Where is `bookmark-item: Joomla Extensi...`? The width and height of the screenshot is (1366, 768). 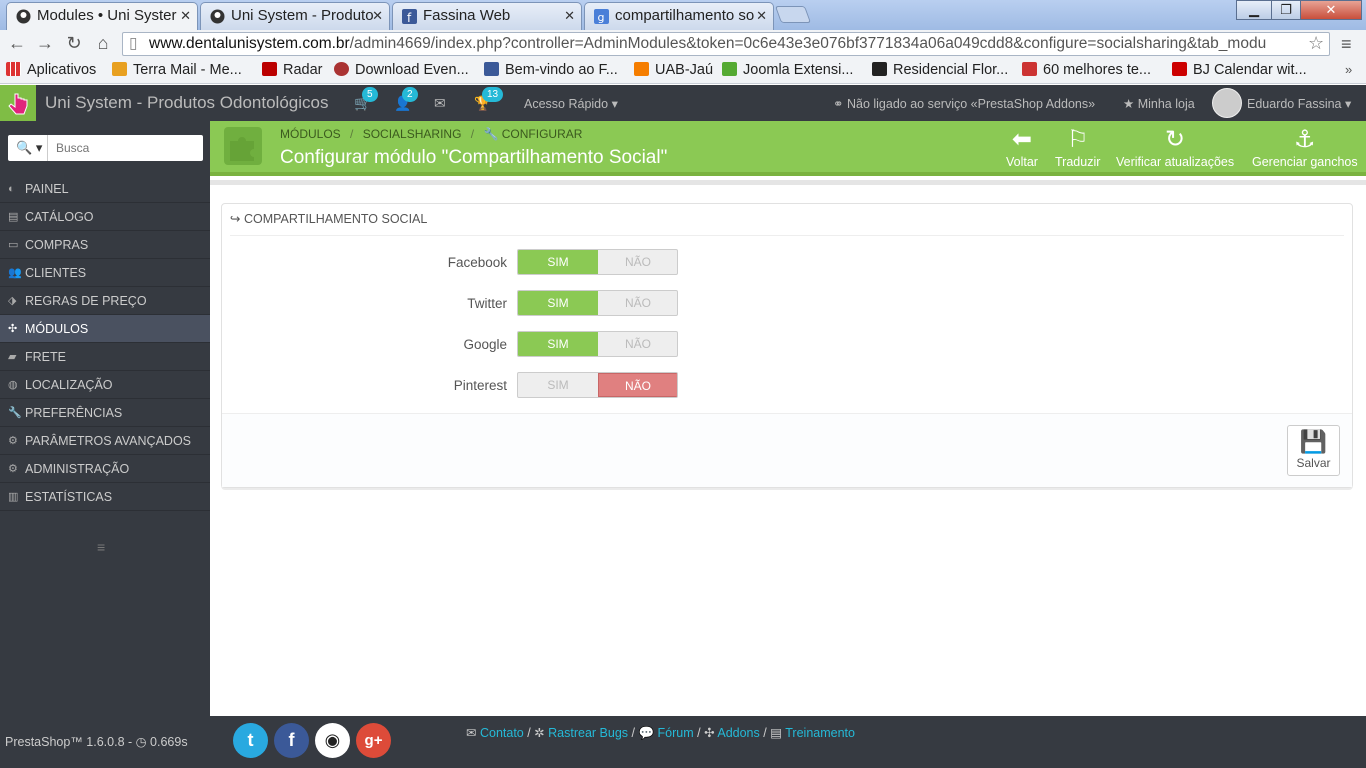 bookmark-item: Joomla Extensi... is located at coordinates (787, 70).